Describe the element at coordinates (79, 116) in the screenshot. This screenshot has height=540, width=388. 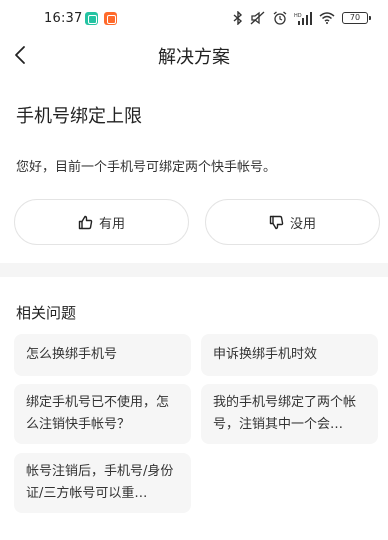
I see `article-title: 手机号绑定上限` at that location.